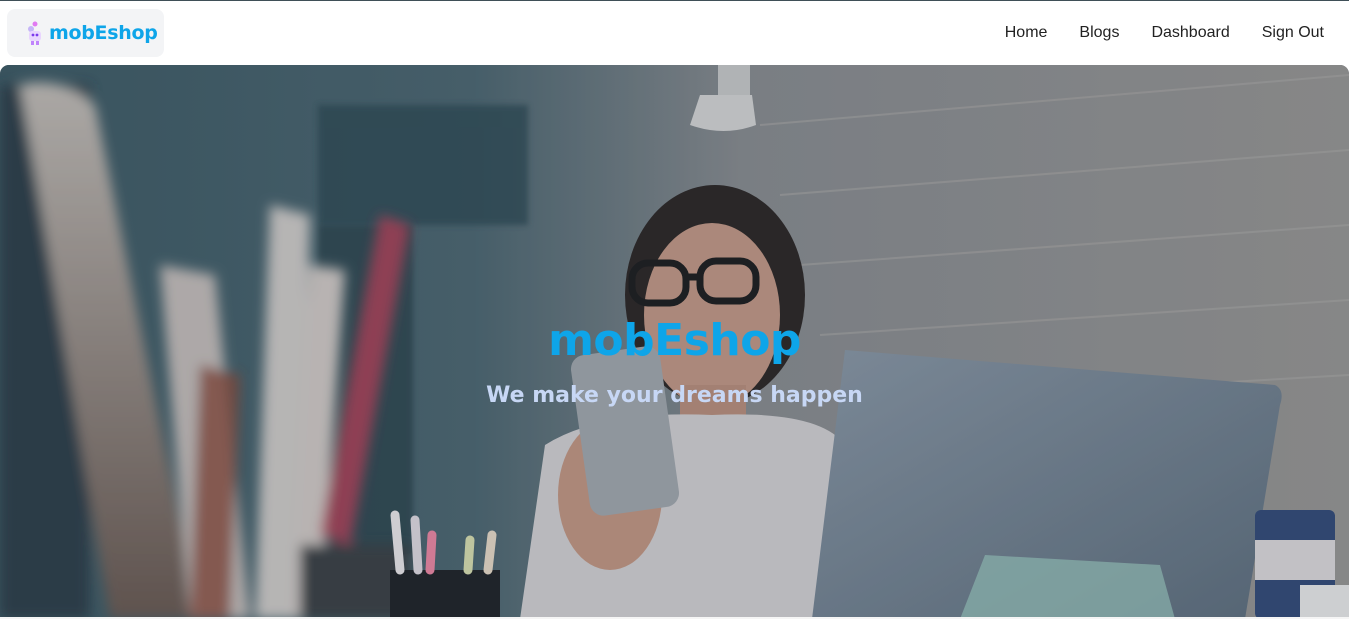  What do you see at coordinates (674, 33) in the screenshot?
I see `navbar: mobEshop Home Blogs Dashboard Sign Out` at bounding box center [674, 33].